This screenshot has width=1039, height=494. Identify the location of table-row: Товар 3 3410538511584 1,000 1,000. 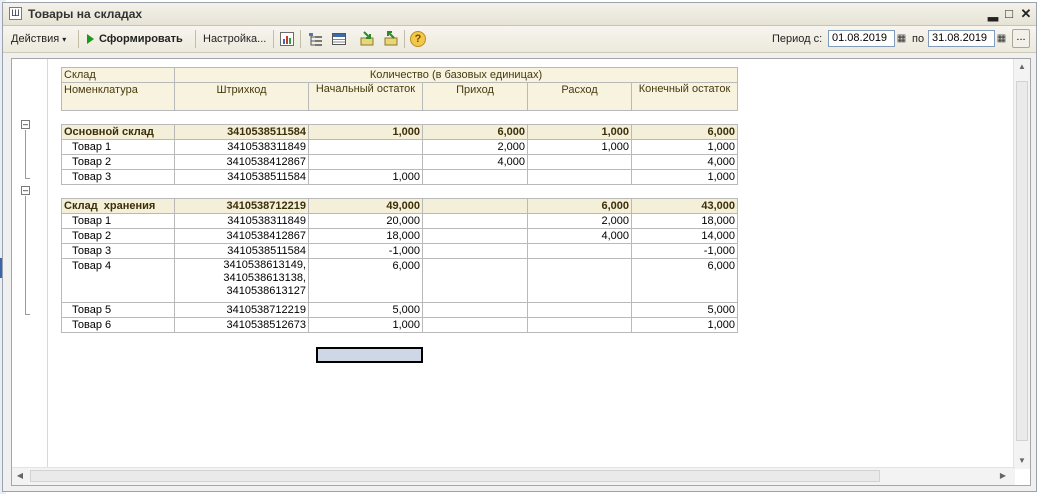
(399, 177).